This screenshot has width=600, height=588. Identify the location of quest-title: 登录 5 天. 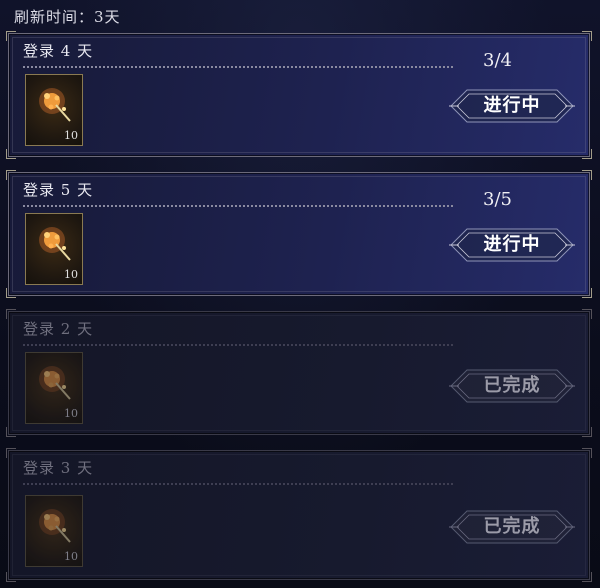
(58, 190).